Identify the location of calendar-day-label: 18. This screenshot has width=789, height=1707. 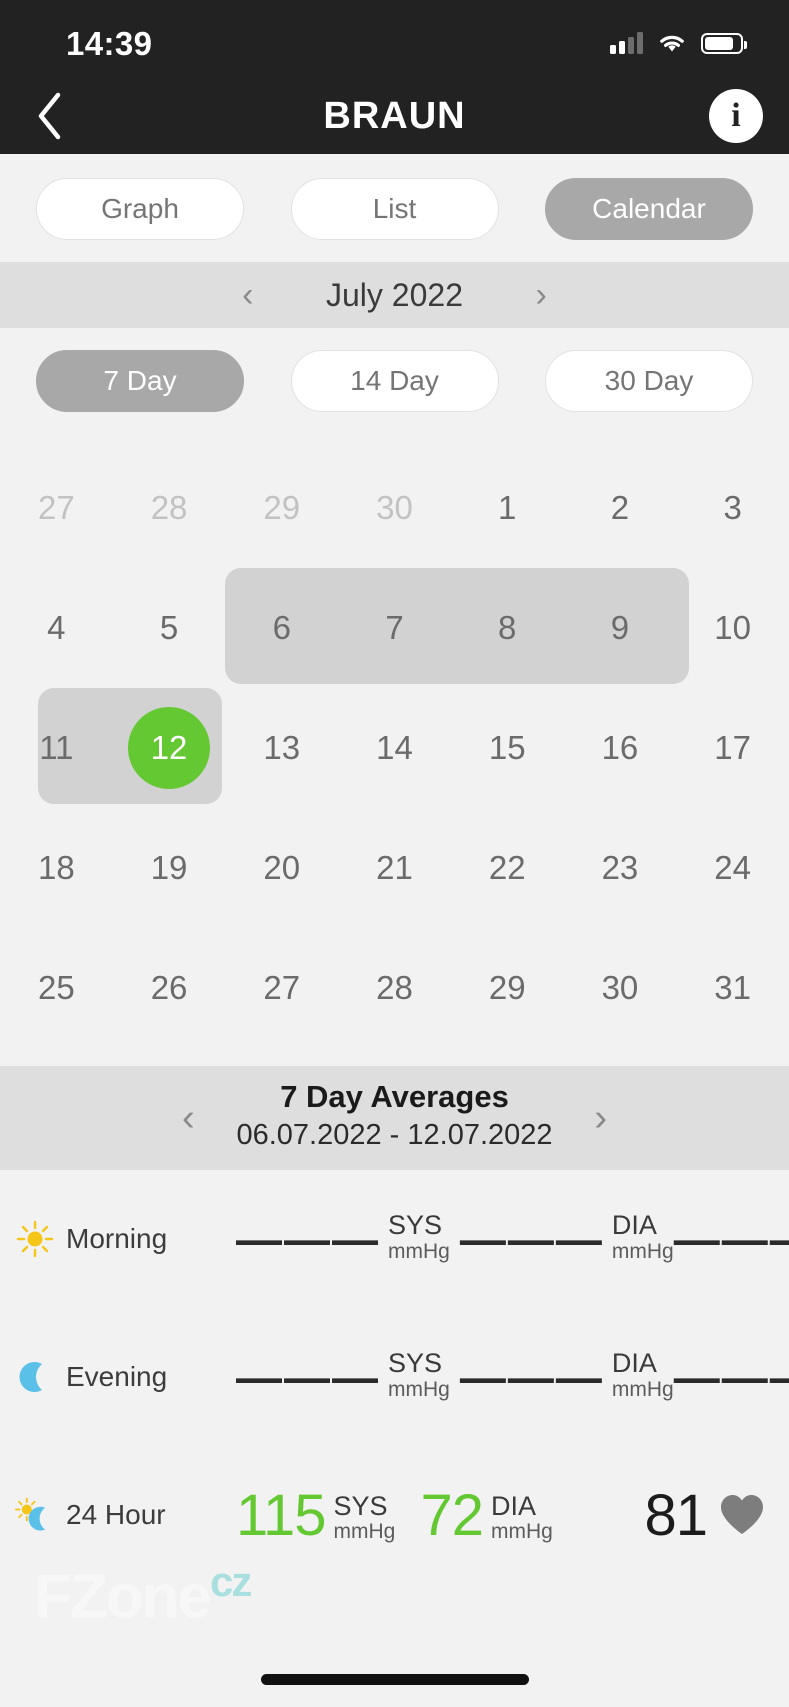
(56, 867).